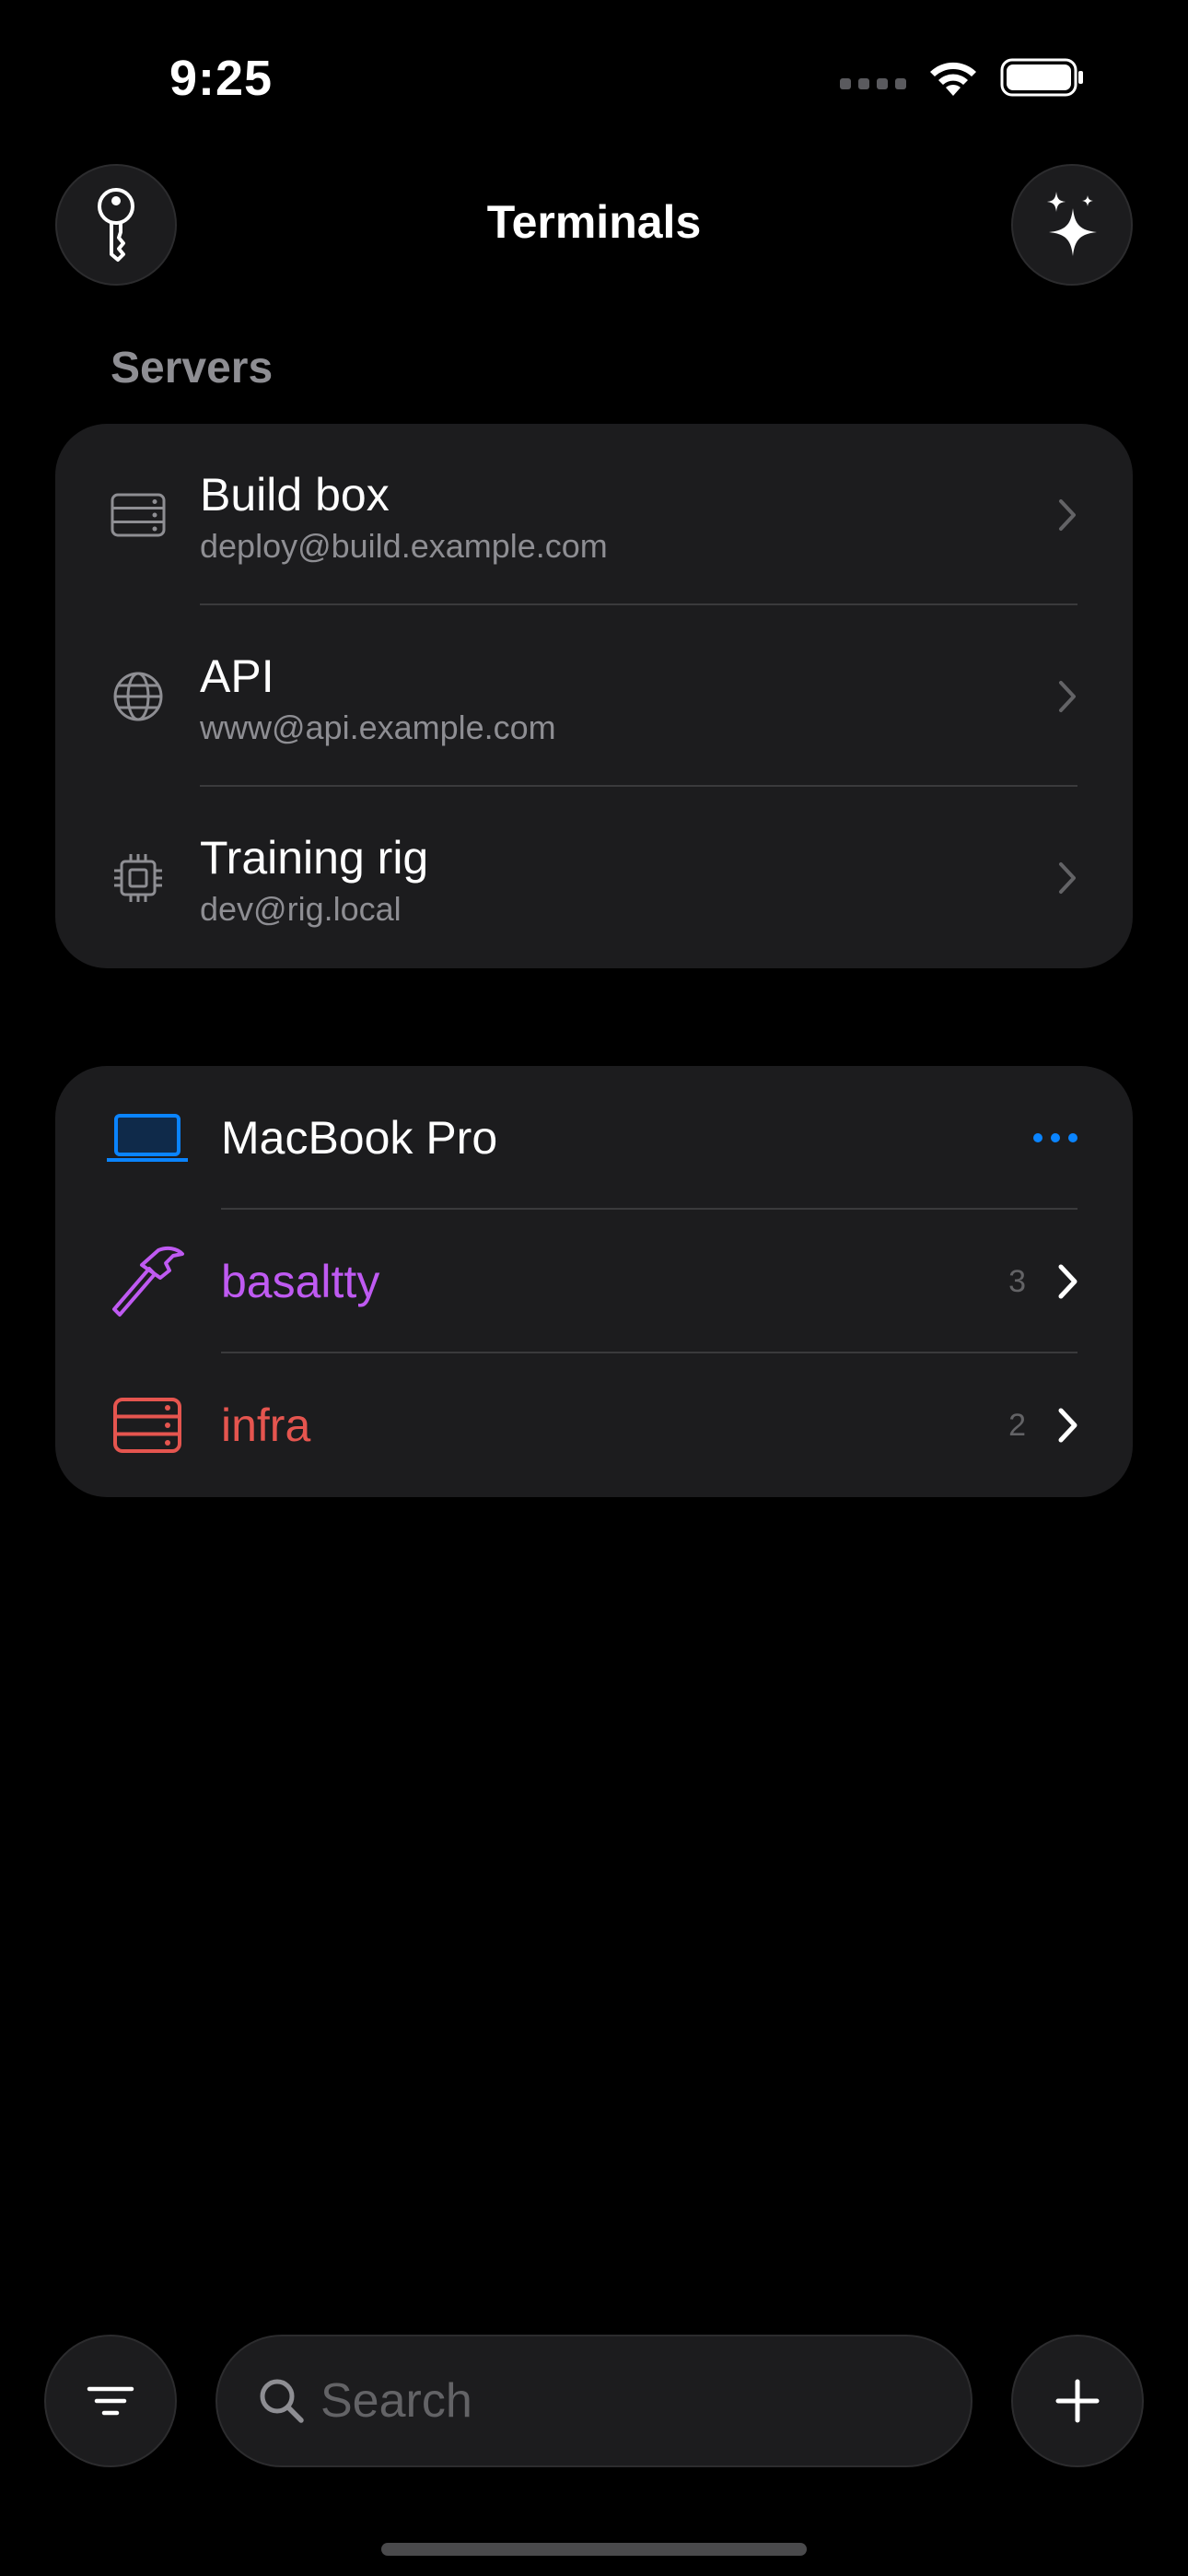  Describe the element at coordinates (624, 2400) in the screenshot. I see `search-input` at that location.